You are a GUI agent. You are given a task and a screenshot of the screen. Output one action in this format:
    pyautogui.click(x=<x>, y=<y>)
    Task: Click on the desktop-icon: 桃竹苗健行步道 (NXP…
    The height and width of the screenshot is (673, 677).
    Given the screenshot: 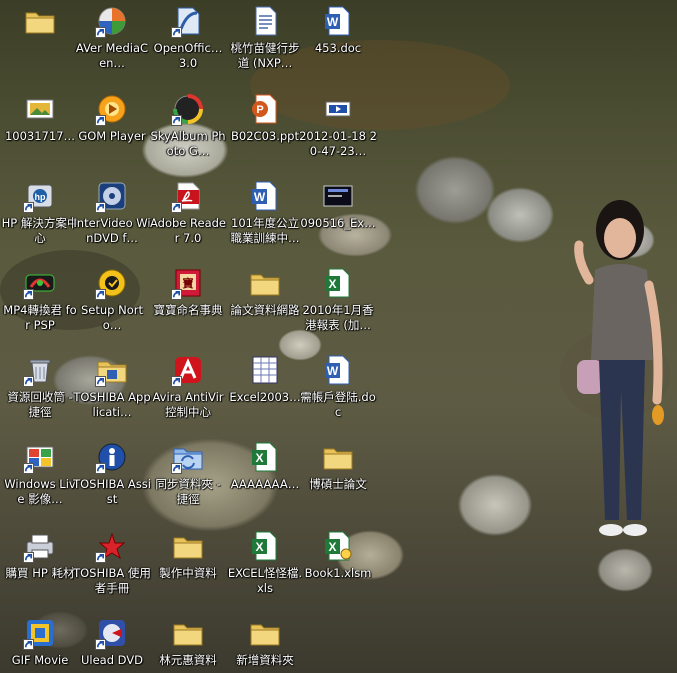 What is the action you would take?
    pyautogui.click(x=265, y=41)
    